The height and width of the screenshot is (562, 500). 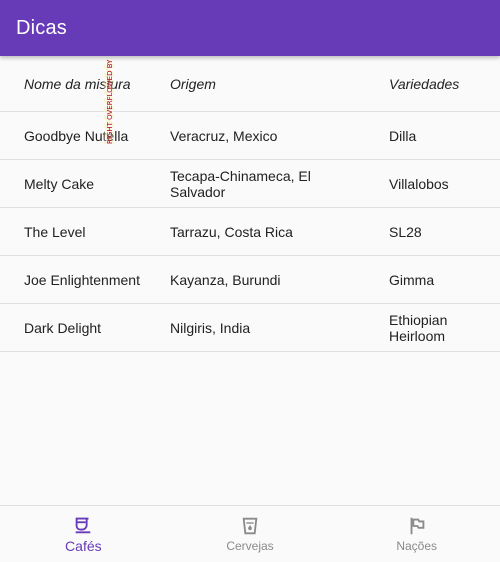 I want to click on table-row: Goodbye Nutella Veracruz, Mexico Dilla, so click(x=250, y=136).